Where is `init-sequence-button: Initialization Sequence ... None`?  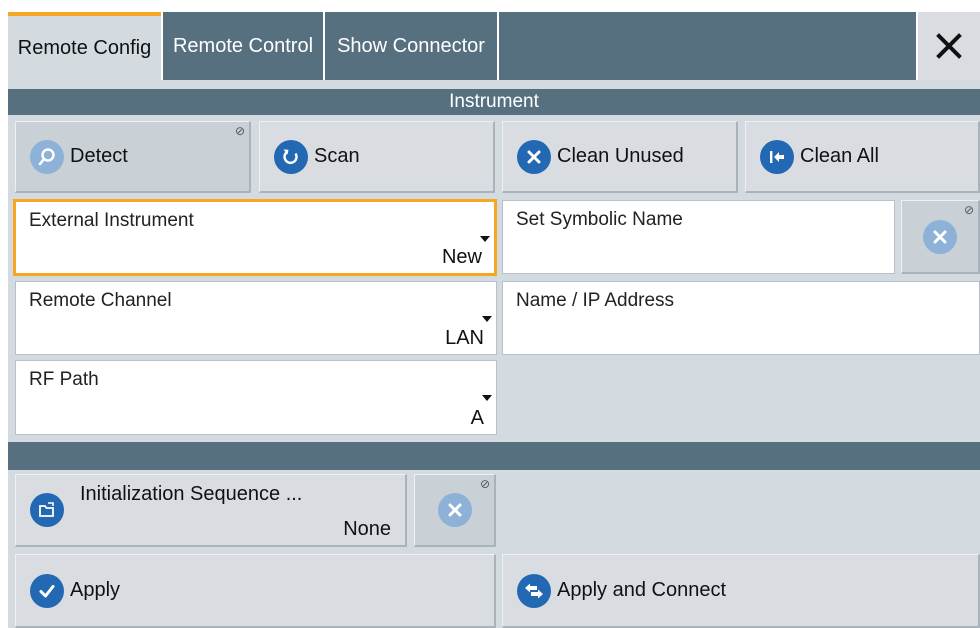
init-sequence-button: Initialization Sequence ... None is located at coordinates (211, 510).